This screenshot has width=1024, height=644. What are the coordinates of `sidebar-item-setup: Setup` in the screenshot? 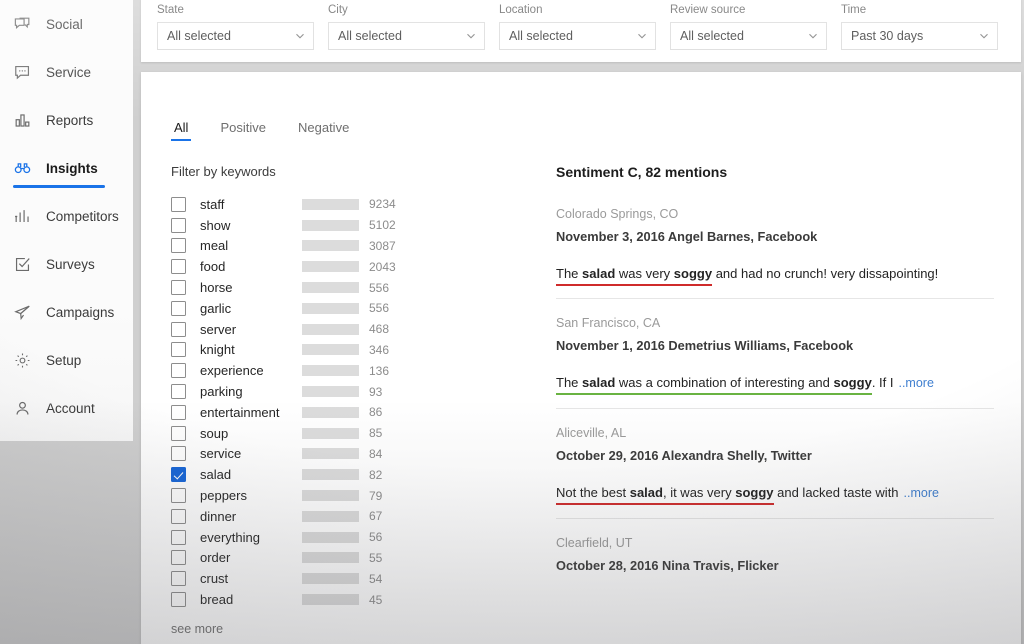 It's located at (66, 360).